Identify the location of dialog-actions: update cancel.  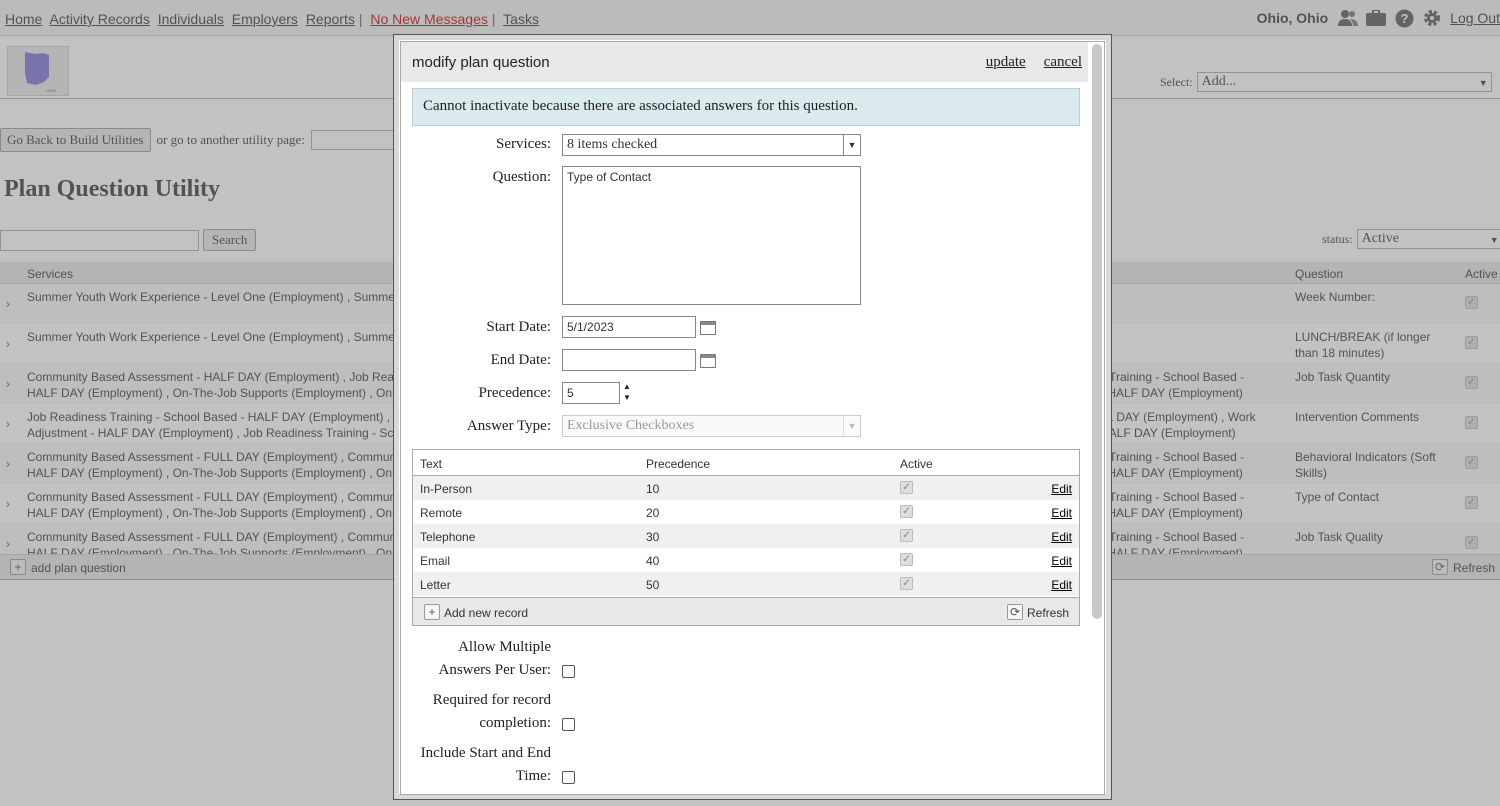
(1034, 62).